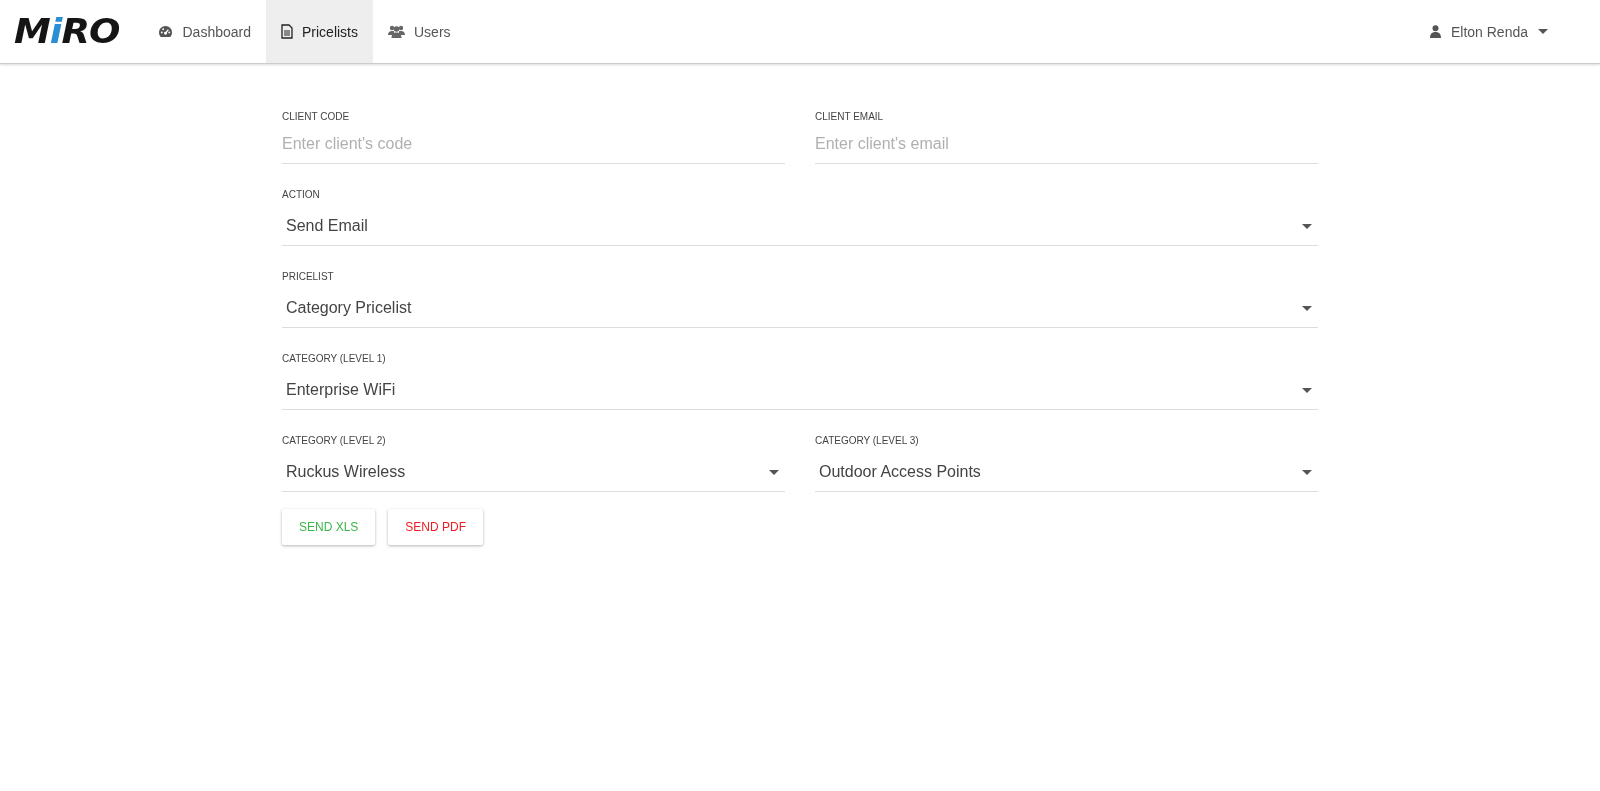 The width and height of the screenshot is (1600, 791). Describe the element at coordinates (287, 31) in the screenshot. I see `document-icon` at that location.